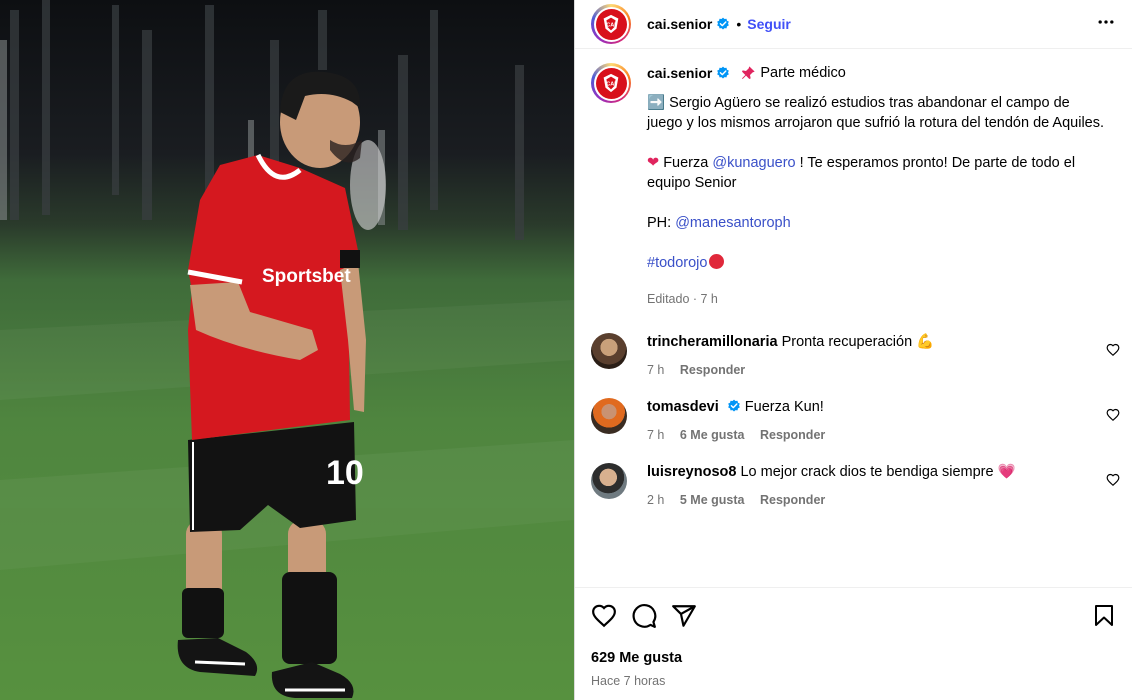 Image resolution: width=1132 pixels, height=700 pixels. I want to click on caption-paragraph-2-pre: Fuerza, so click(686, 163).